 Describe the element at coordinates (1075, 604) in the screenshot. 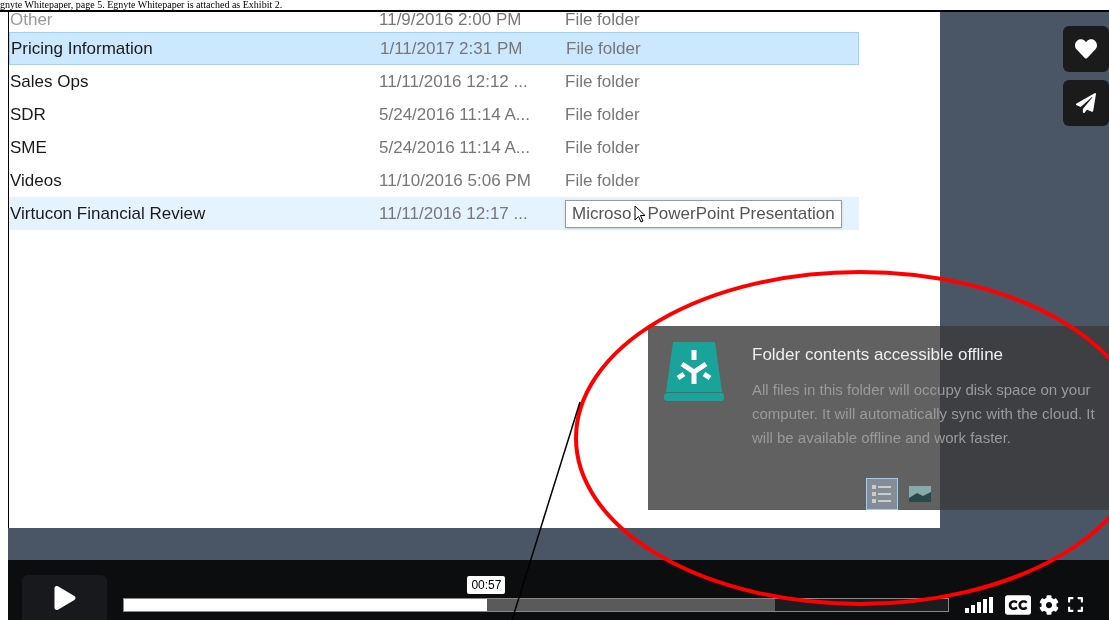

I see `fullscreen-icon` at that location.